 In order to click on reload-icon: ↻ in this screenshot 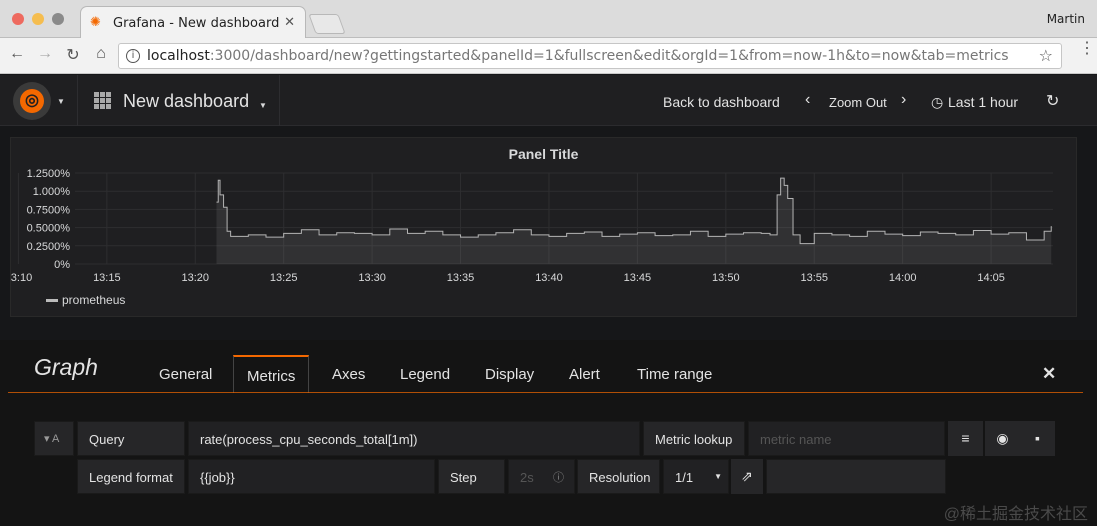, I will do `click(73, 55)`.